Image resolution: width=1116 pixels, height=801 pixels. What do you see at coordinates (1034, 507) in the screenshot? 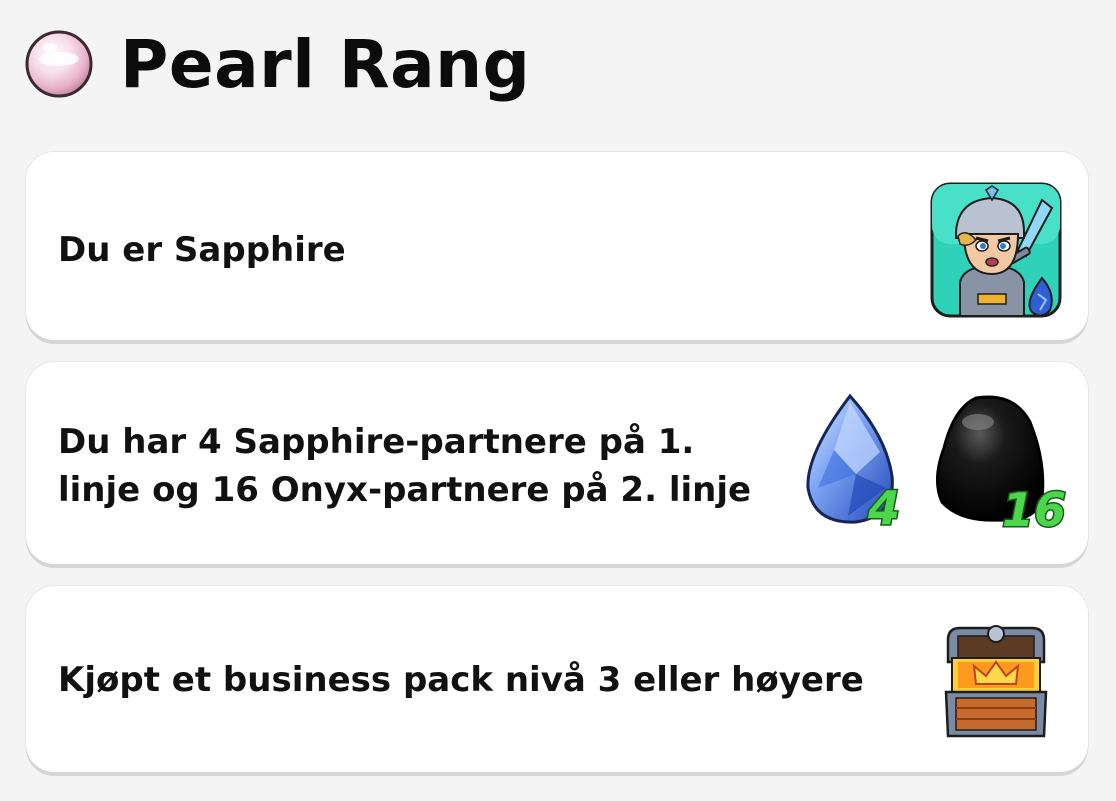
I see `onyx-count-text: 16` at bounding box center [1034, 507].